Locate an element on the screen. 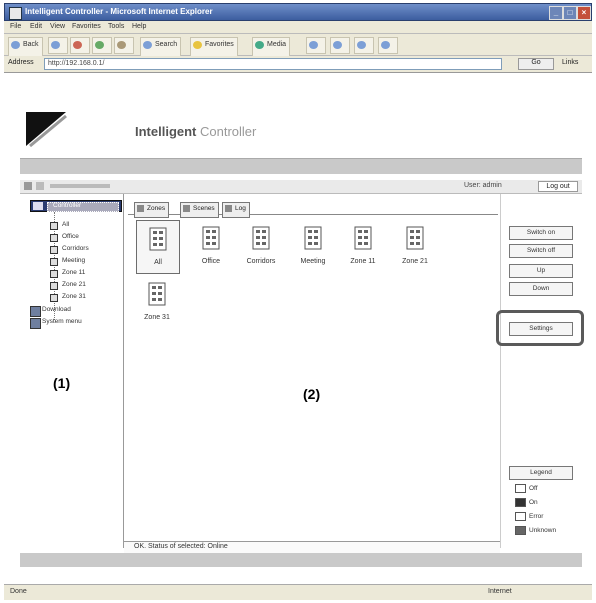 The image size is (596, 603). footer-band is located at coordinates (301, 560).